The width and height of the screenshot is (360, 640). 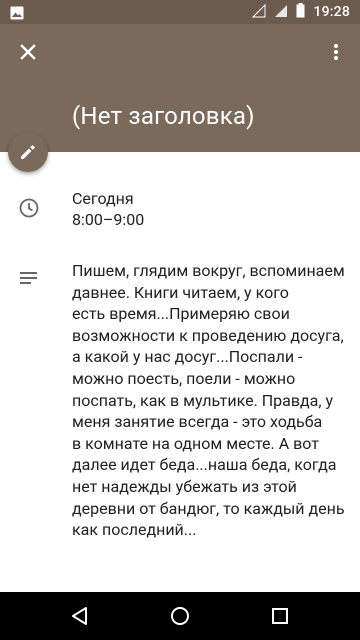 What do you see at coordinates (108, 219) in the screenshot?
I see `event-time-range: 8:00–9:00` at bounding box center [108, 219].